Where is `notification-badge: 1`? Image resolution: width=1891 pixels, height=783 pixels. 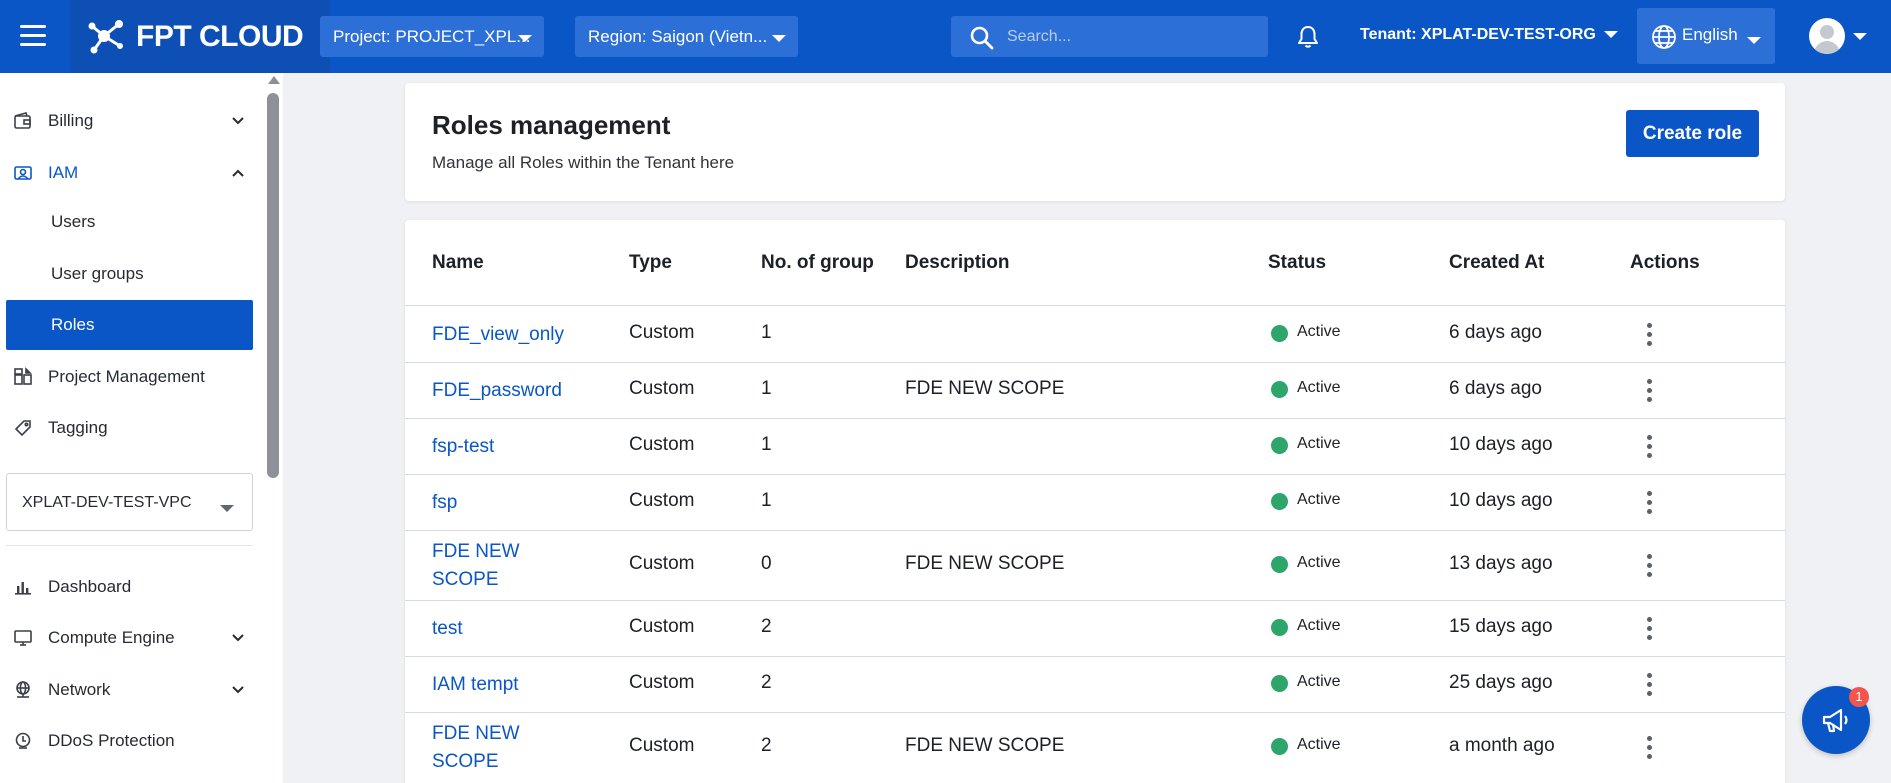
notification-badge: 1 is located at coordinates (1859, 697).